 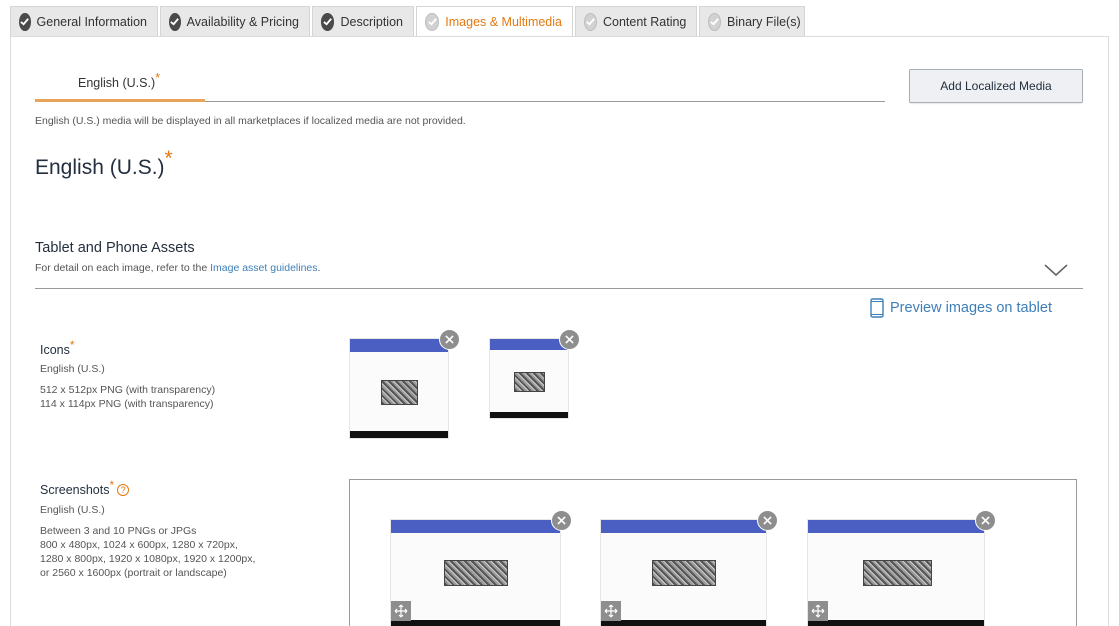 I want to click on image-asset-guidelines-link: Image asset guidelines, so click(x=263, y=268).